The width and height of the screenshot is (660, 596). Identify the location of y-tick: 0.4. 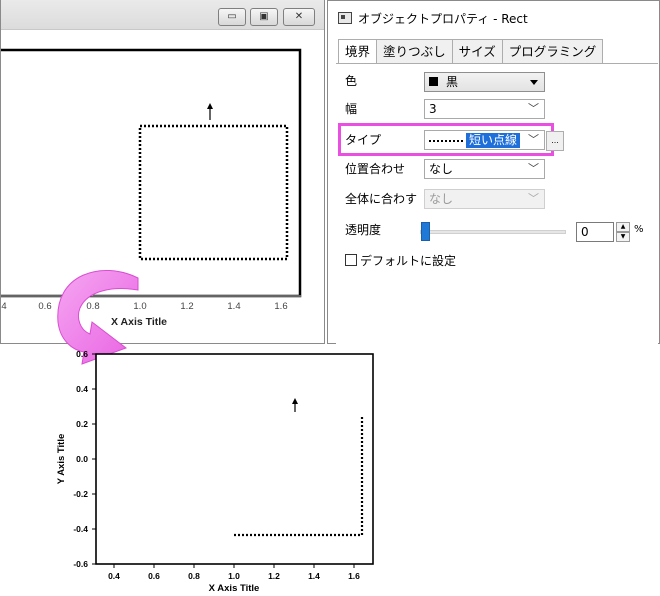
(82, 389).